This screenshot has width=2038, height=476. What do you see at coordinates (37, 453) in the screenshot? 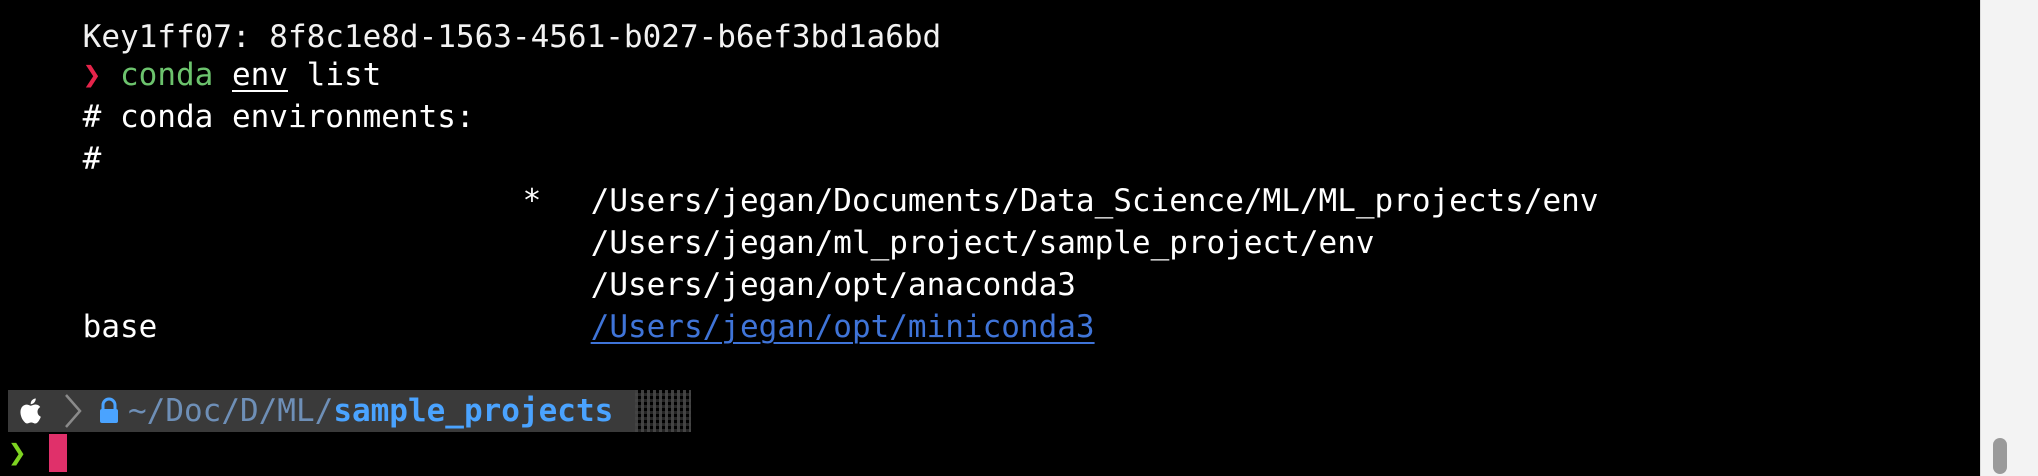
I see `input-line: ❯` at bounding box center [37, 453].